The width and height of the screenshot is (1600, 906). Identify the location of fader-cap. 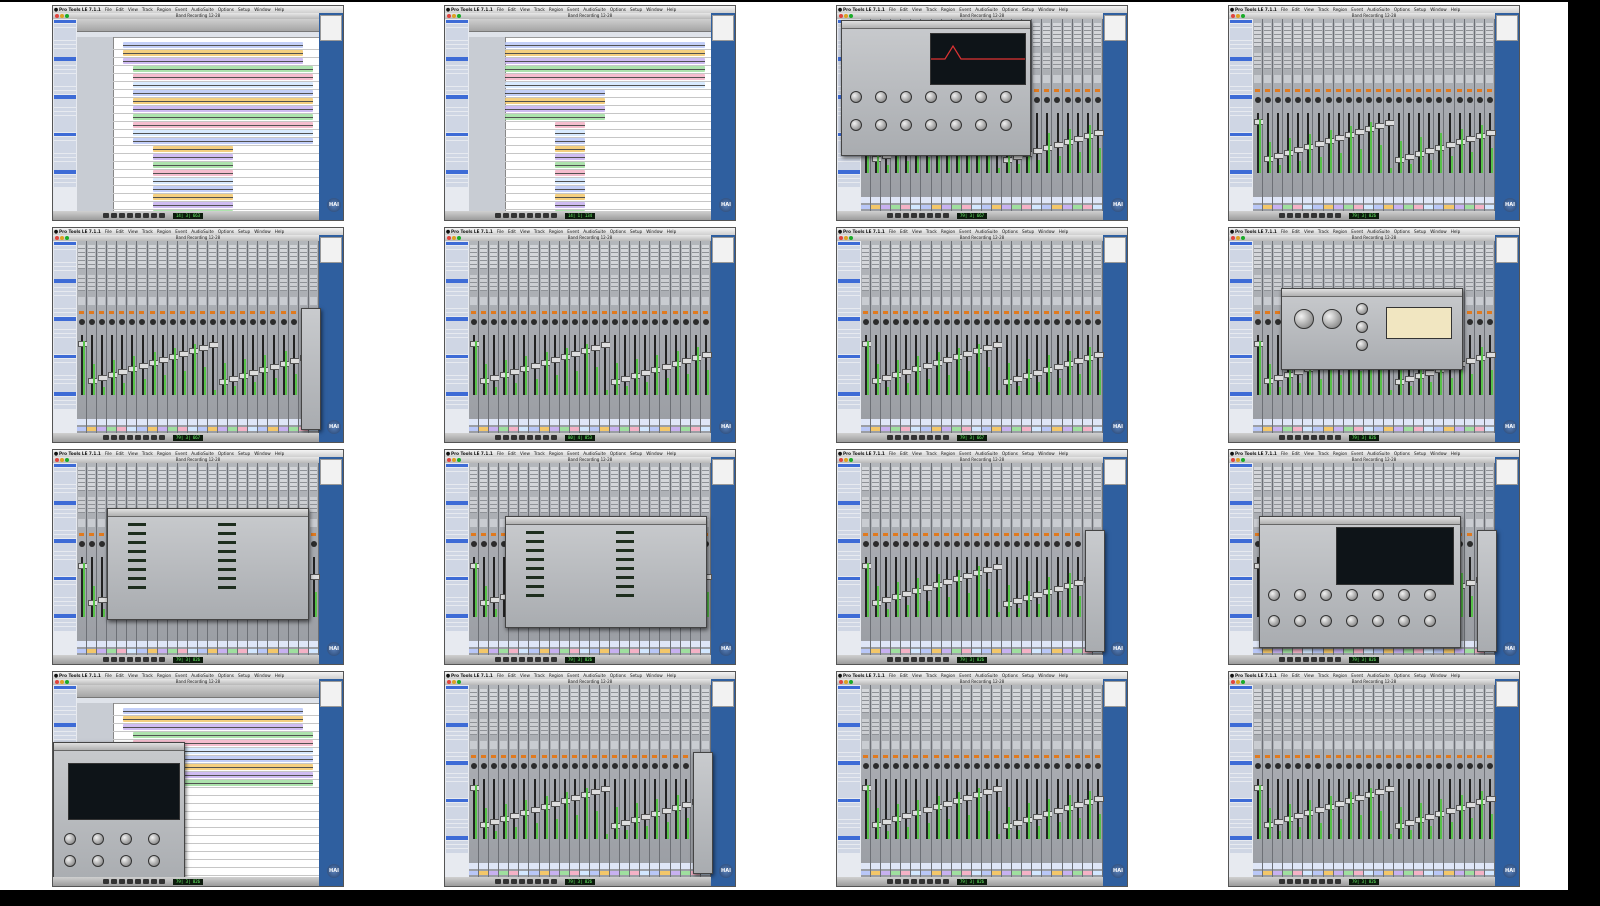
(1098, 799).